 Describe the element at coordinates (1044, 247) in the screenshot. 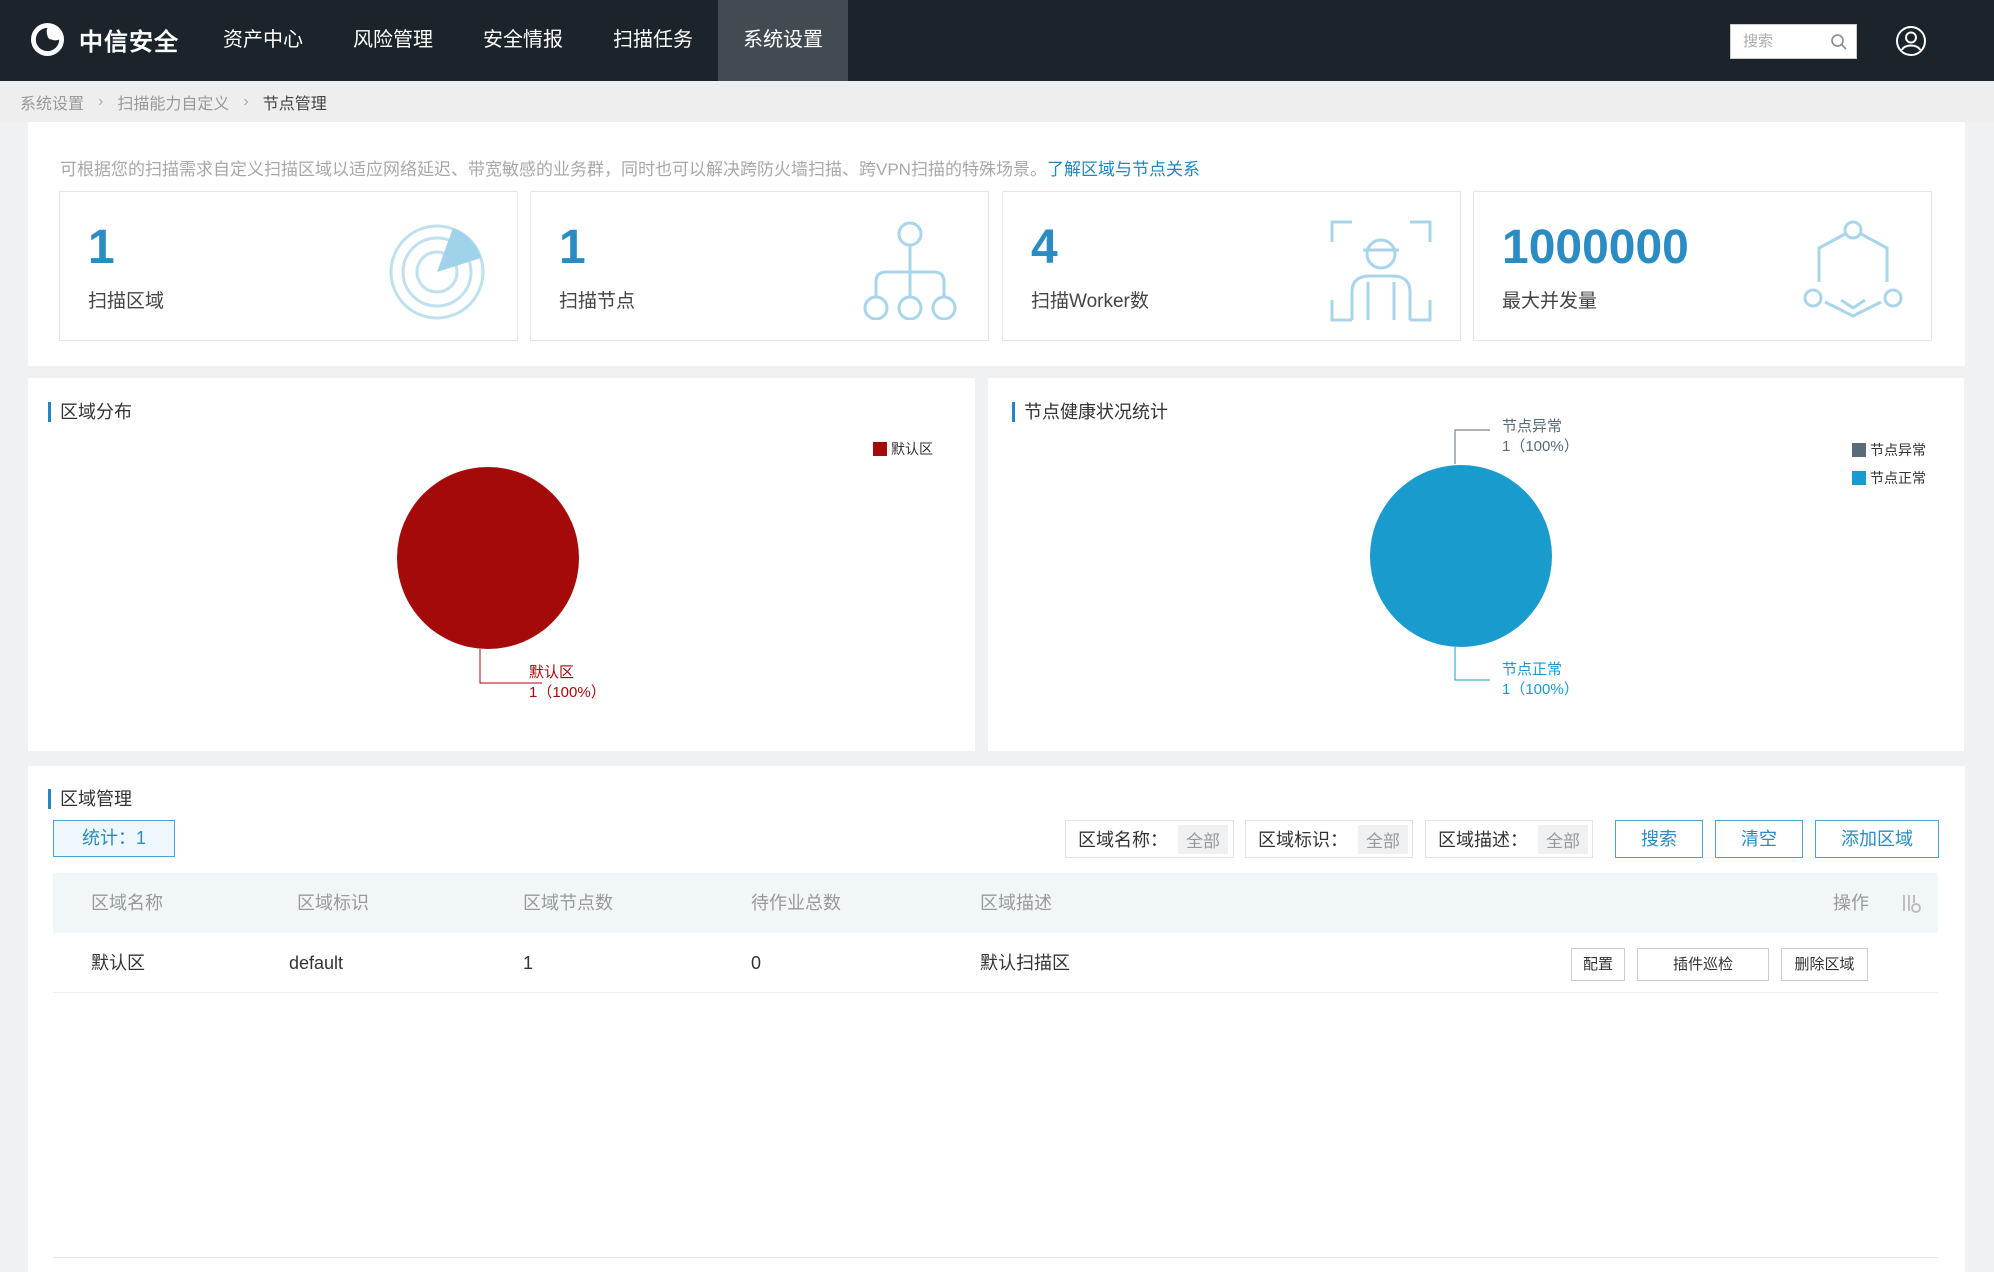

I see `stat-value: 4` at that location.